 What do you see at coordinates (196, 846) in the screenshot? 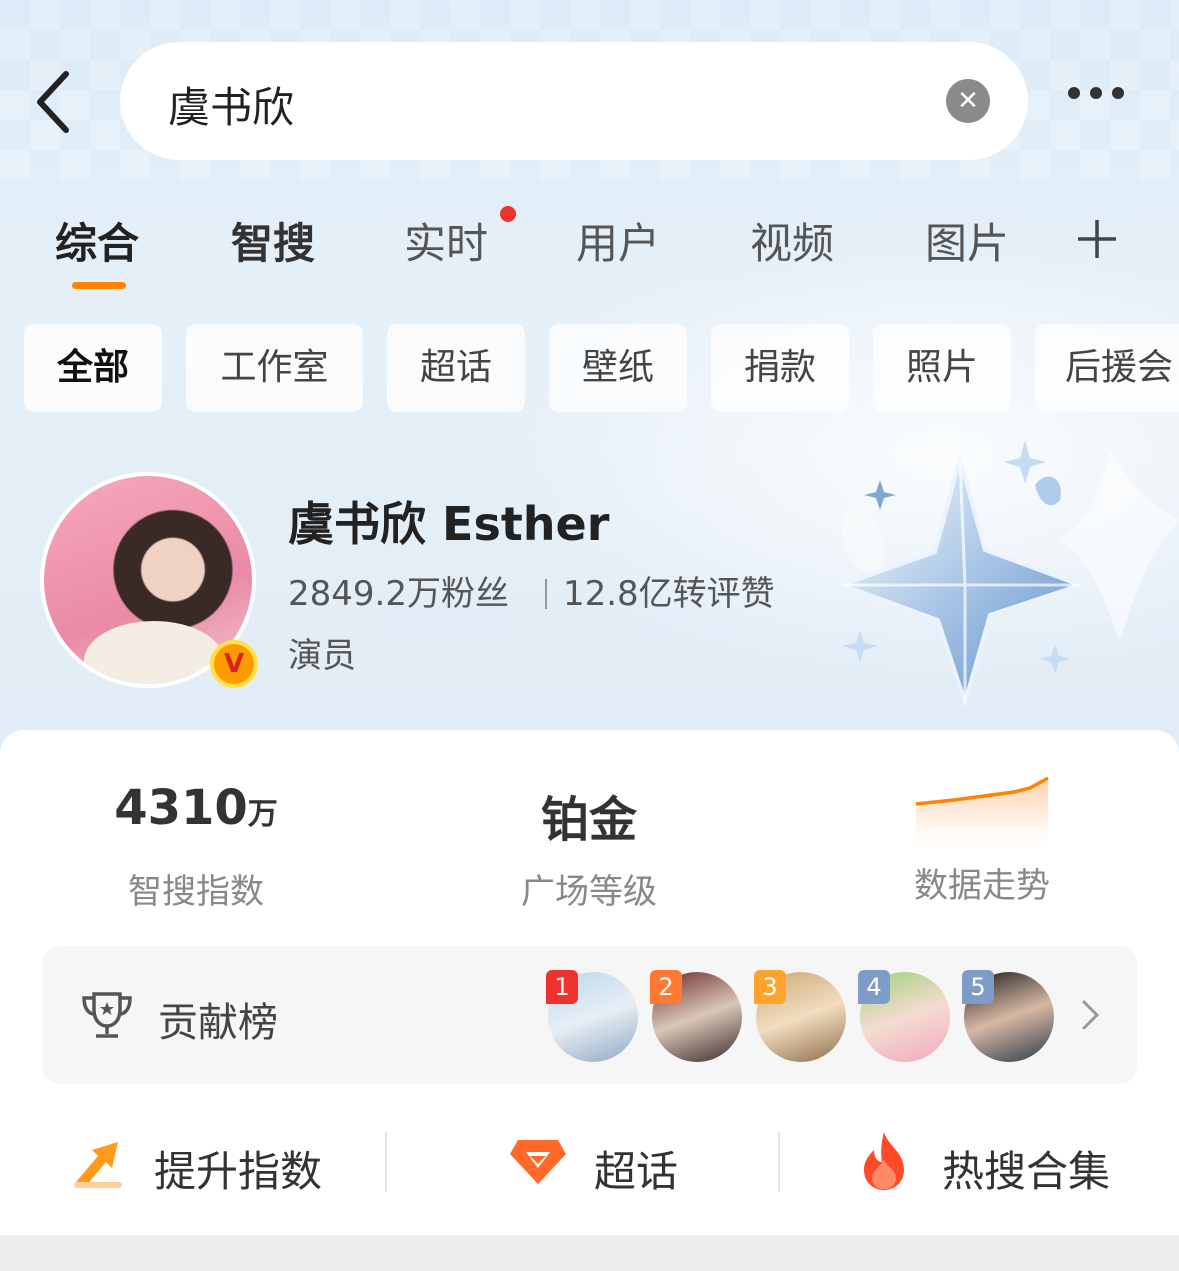
I see `search-index-metric: 4310万 智搜指数` at bounding box center [196, 846].